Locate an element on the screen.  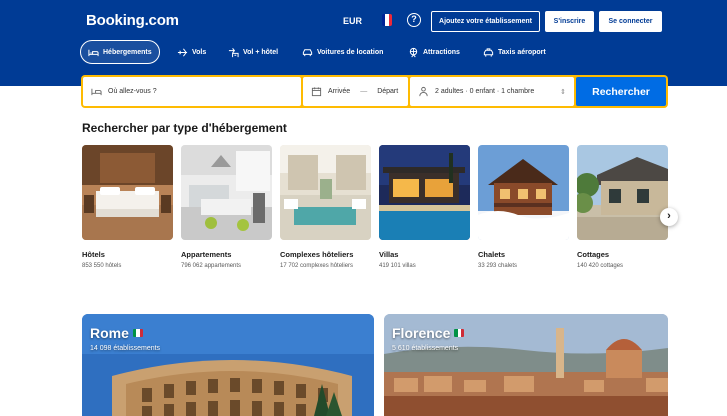
nav-car-rental: Voitures de location is located at coordinates (342, 52).